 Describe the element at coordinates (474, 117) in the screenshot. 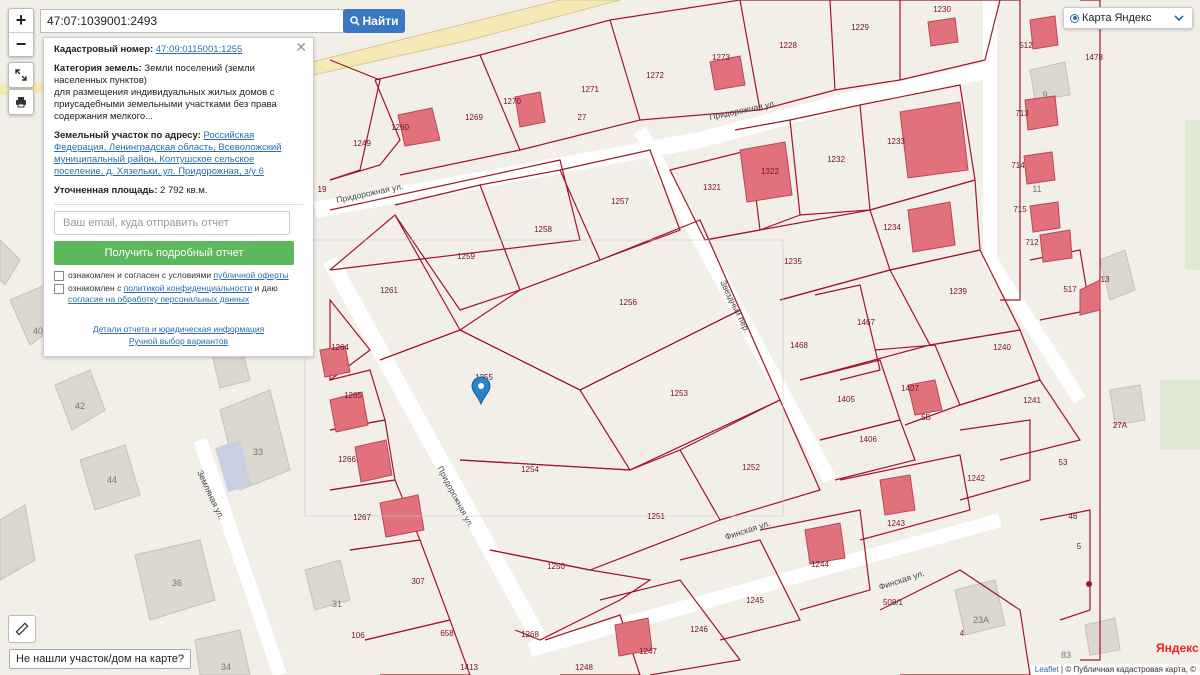

I see `parcel-number-label: 1269` at that location.